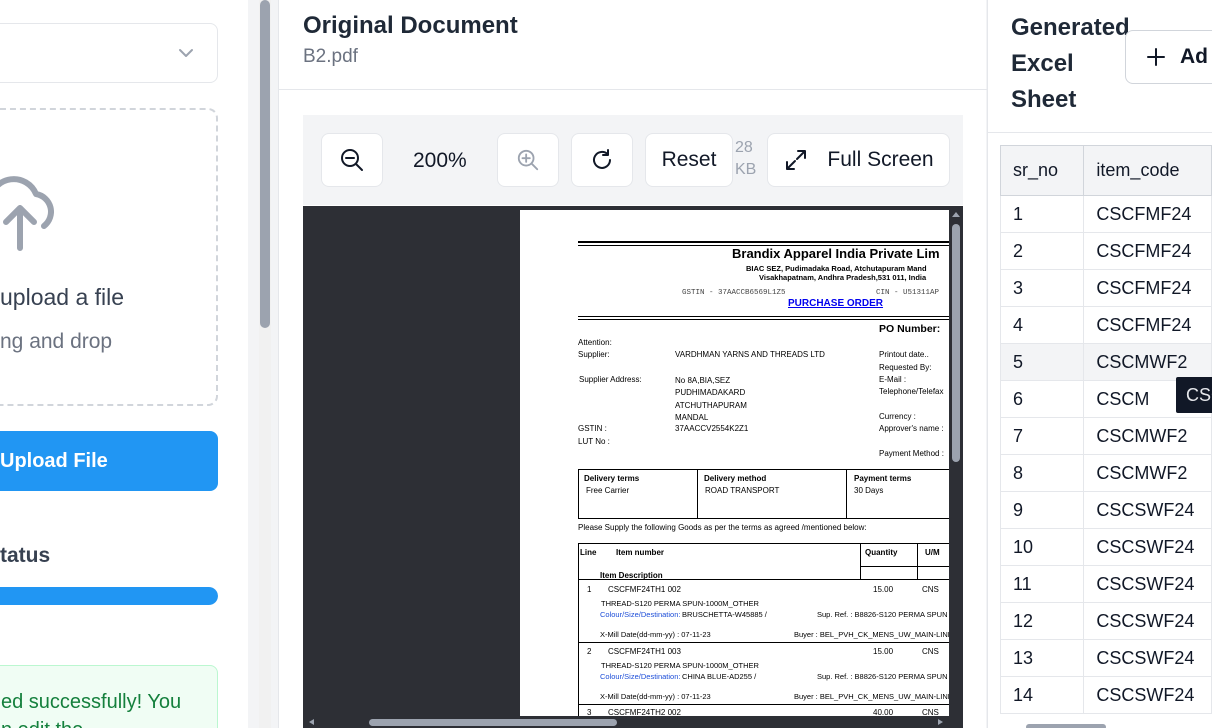 This screenshot has height=728, width=1212. What do you see at coordinates (594, 354) in the screenshot?
I see `pdf-supplier-label: Supplier:` at bounding box center [594, 354].